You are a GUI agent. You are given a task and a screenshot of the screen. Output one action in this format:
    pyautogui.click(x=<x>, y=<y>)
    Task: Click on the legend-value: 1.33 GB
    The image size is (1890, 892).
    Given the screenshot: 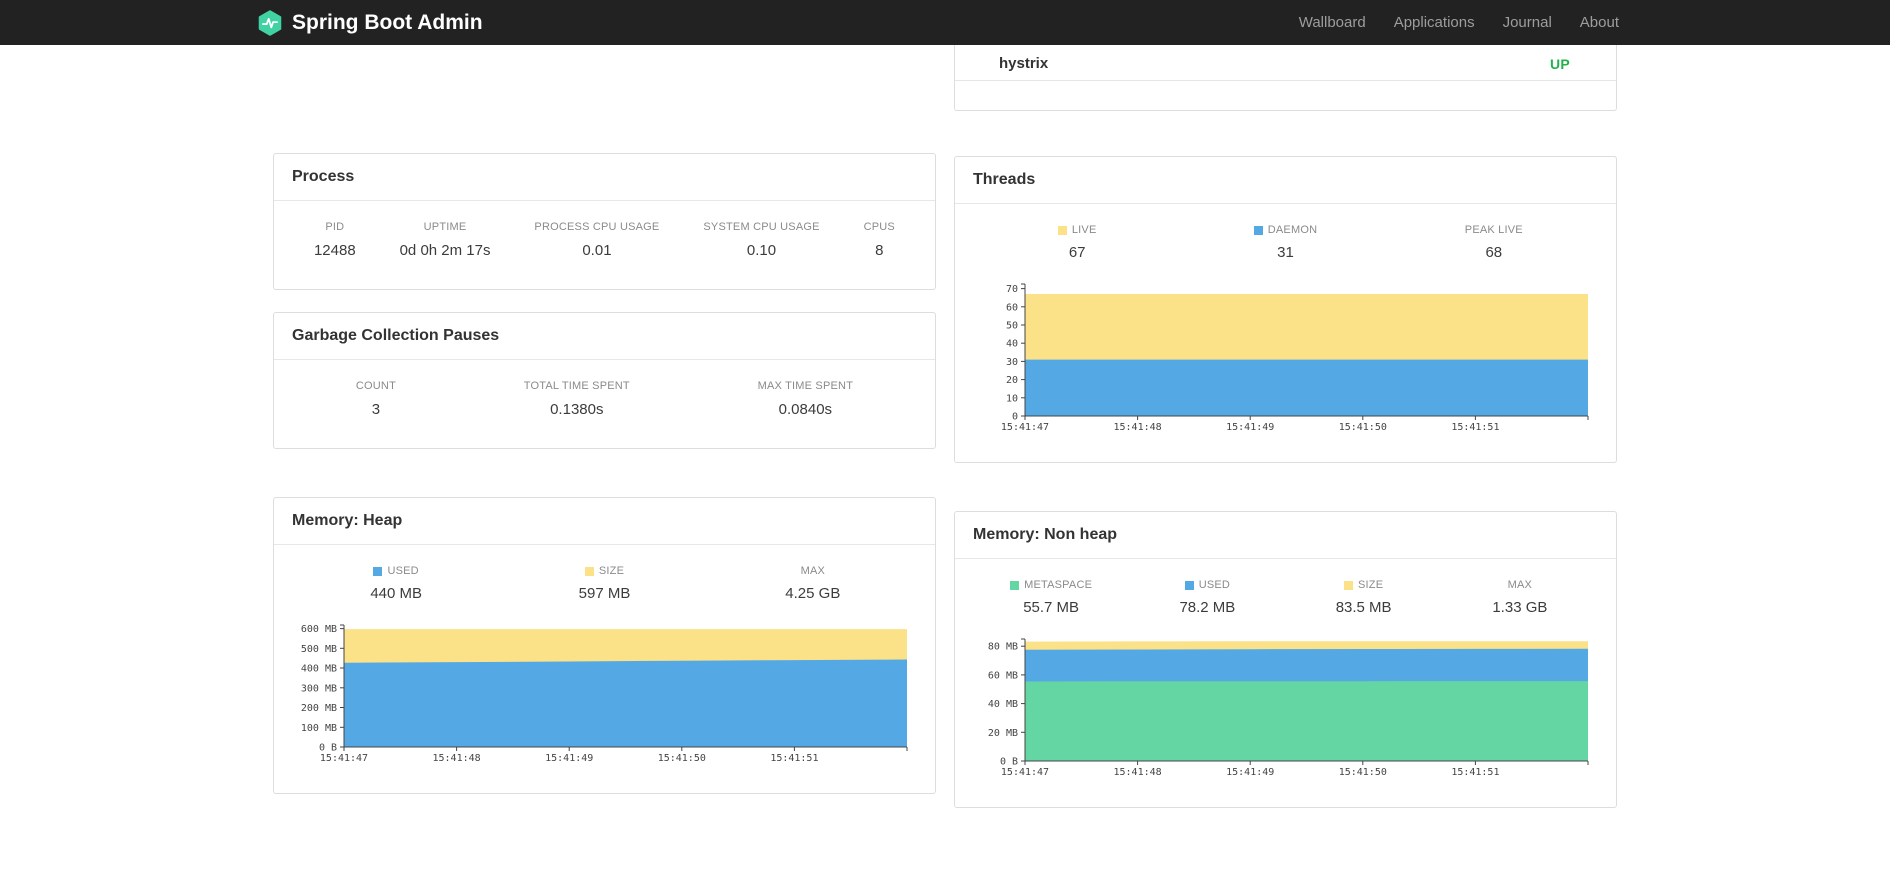 What is the action you would take?
    pyautogui.click(x=1520, y=607)
    